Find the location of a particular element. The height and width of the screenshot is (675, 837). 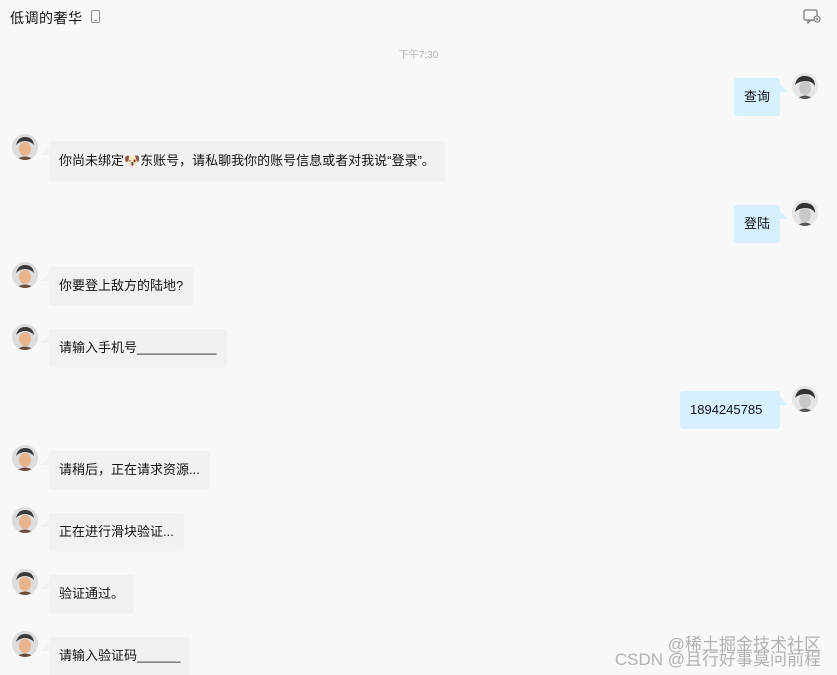

chat-menu-icon is located at coordinates (812, 16).